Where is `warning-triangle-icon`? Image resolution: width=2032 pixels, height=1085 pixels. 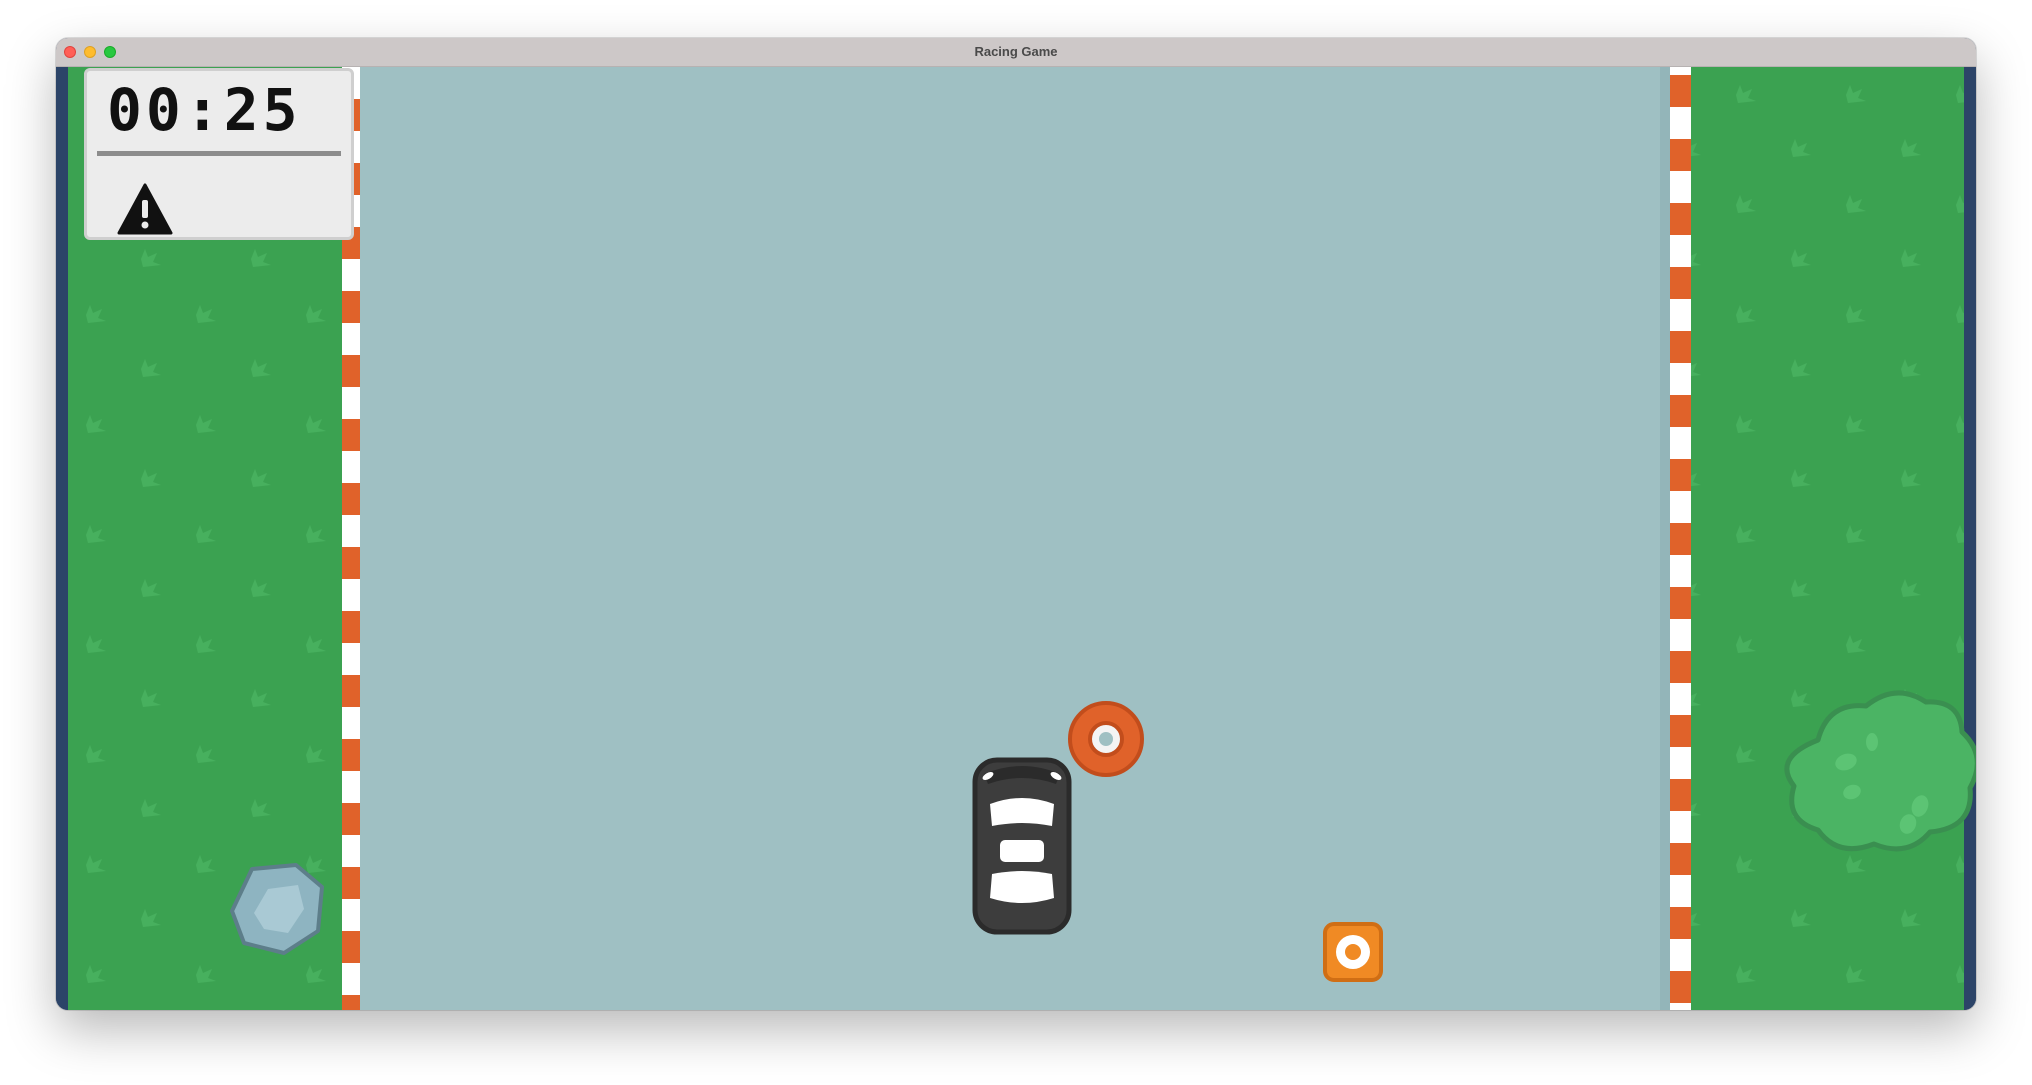 warning-triangle-icon is located at coordinates (145, 209).